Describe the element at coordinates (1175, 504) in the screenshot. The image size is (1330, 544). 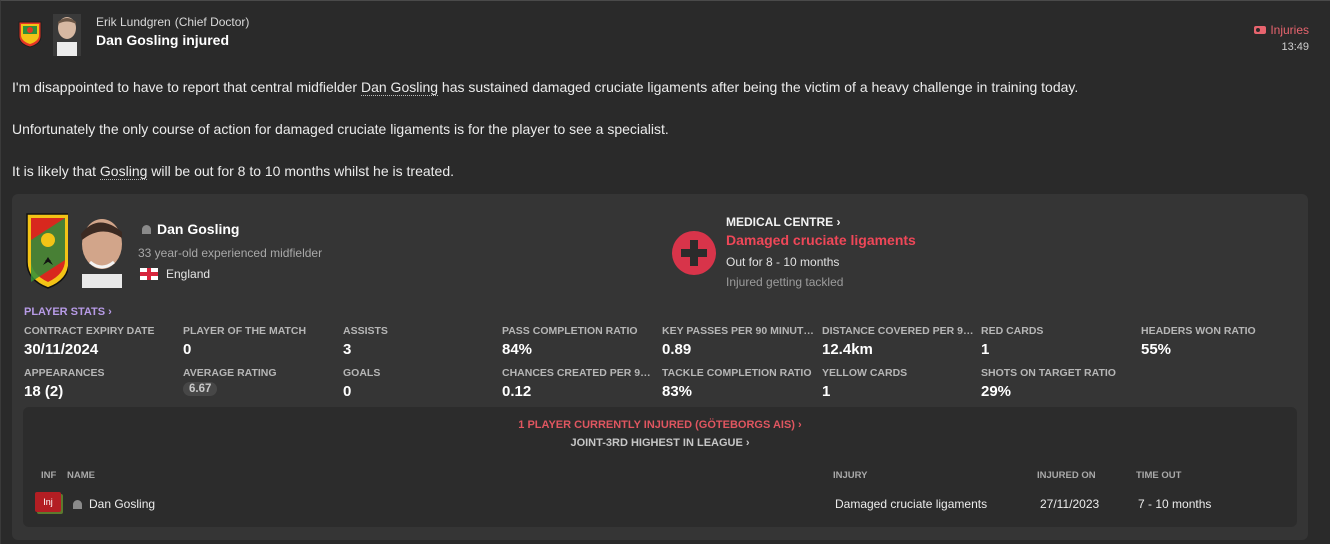
I see `row-time-out: 7 - 10 months` at that location.